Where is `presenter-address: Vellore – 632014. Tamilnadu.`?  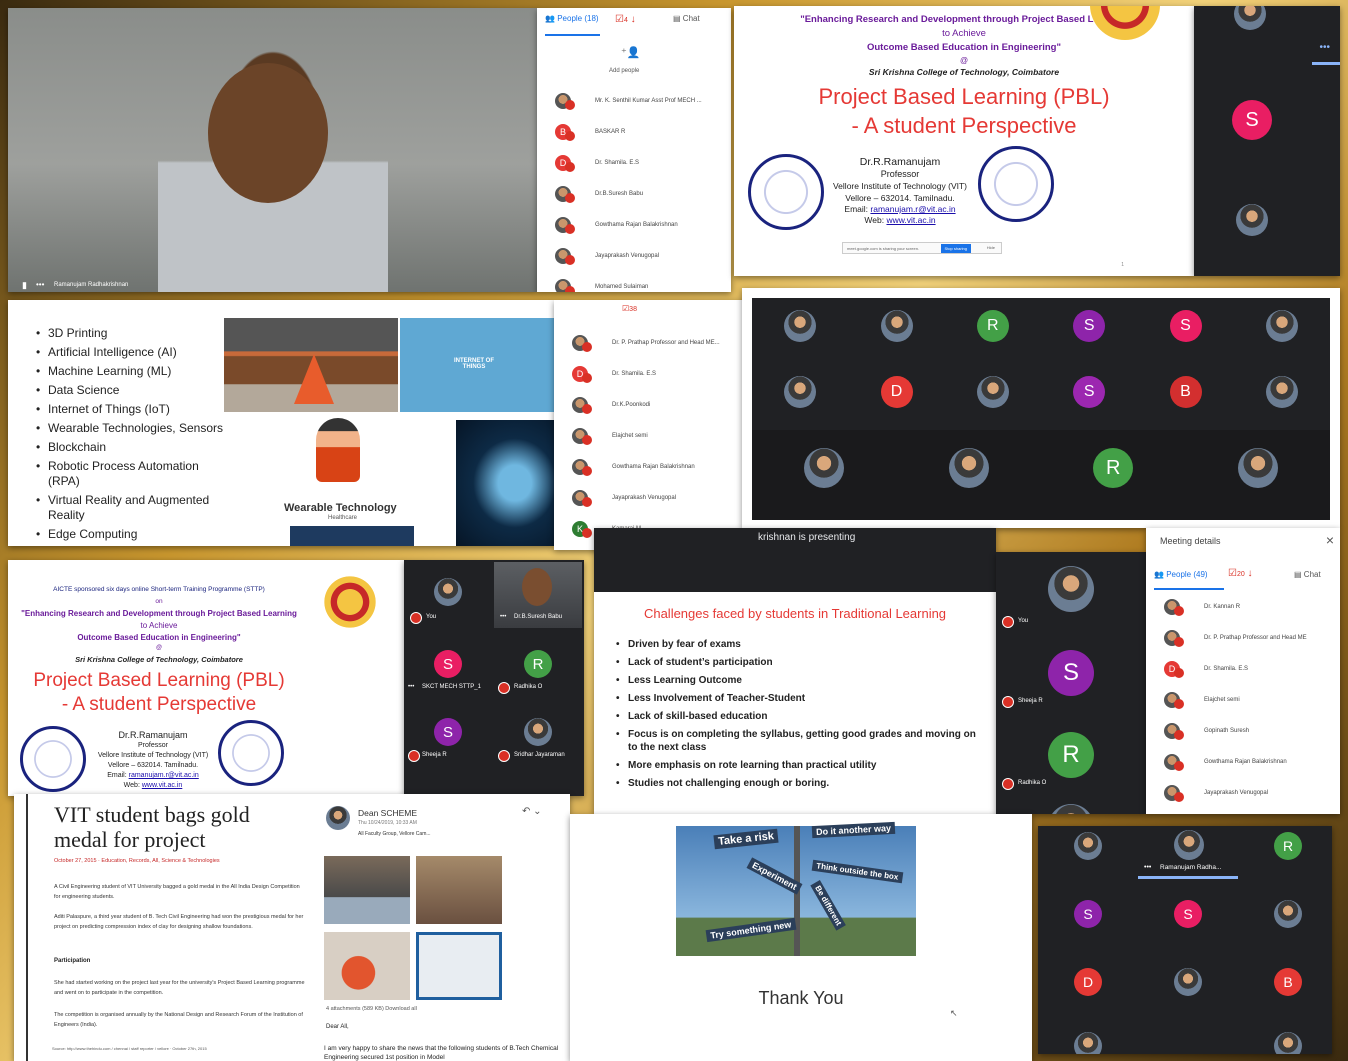 presenter-address: Vellore – 632014. Tamilnadu. is located at coordinates (153, 765).